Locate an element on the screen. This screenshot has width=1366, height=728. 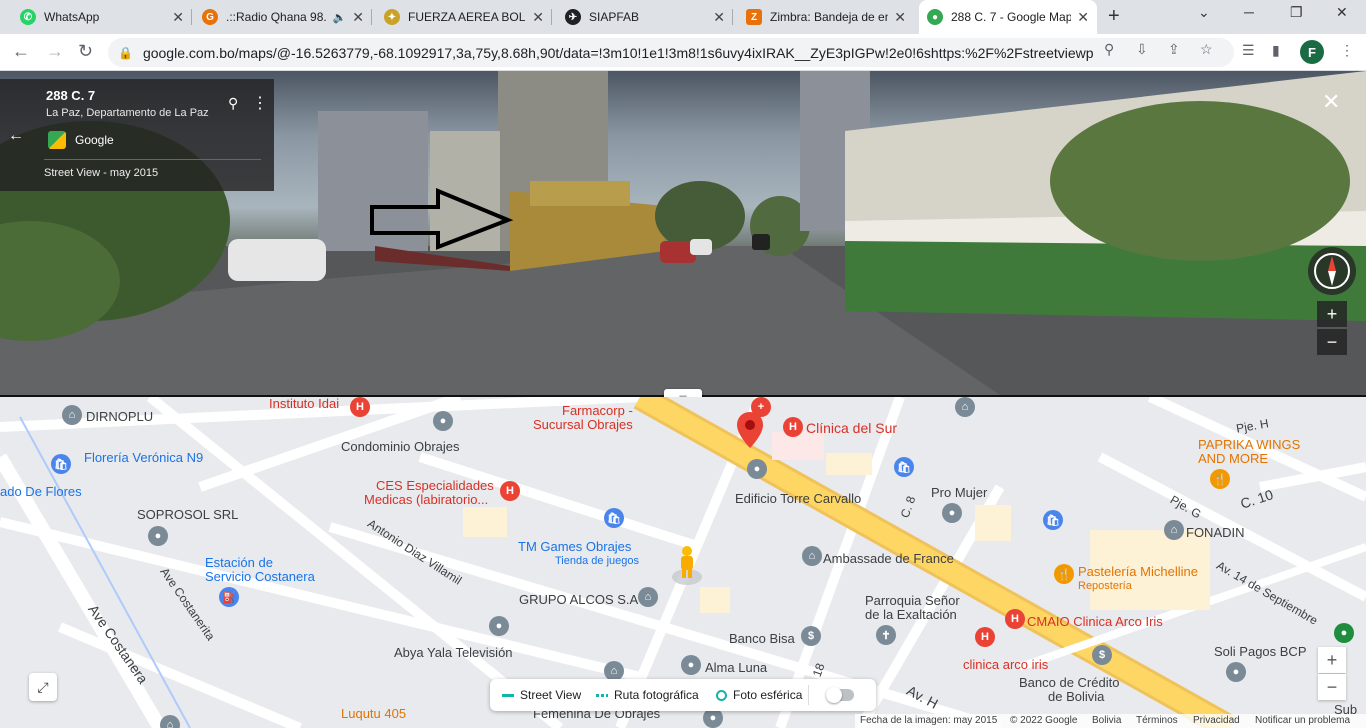
map-label-cmaio: CMAIO Clinica Arco Iris is located at coordinates (1095, 622).